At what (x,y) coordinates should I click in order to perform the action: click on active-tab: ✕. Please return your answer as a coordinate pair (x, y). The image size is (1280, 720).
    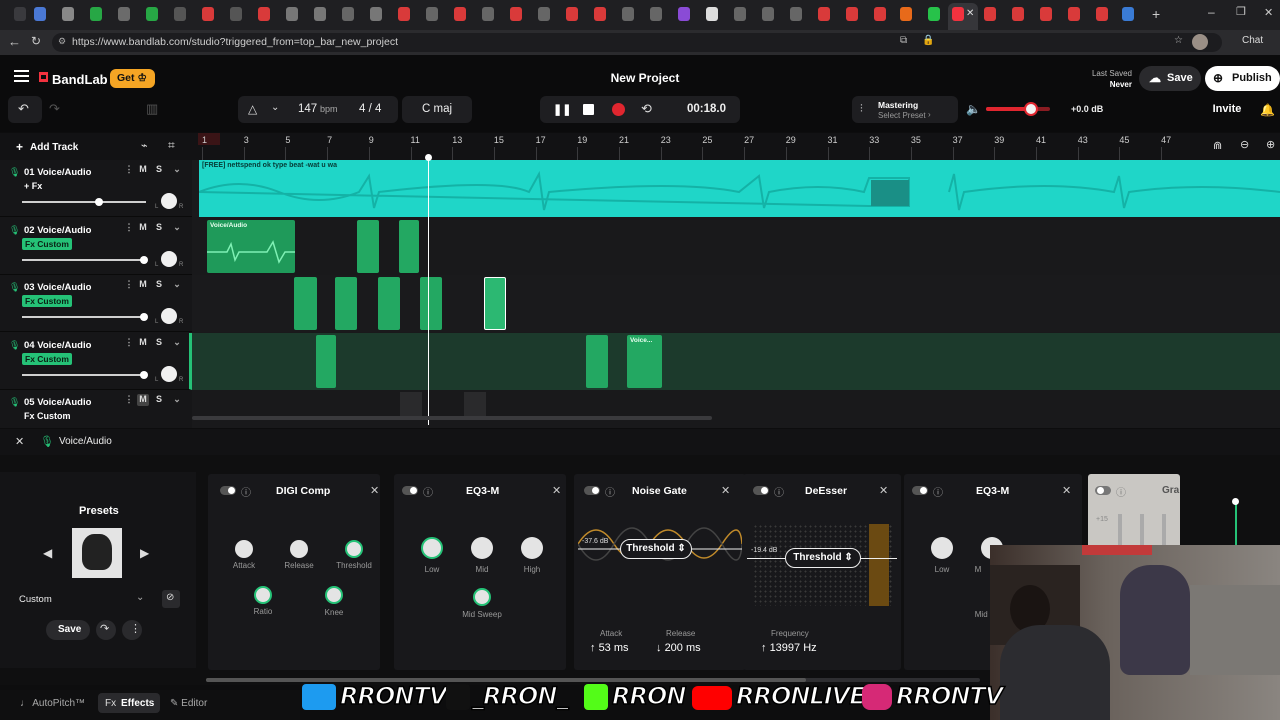
    Looking at the image, I should click on (963, 16).